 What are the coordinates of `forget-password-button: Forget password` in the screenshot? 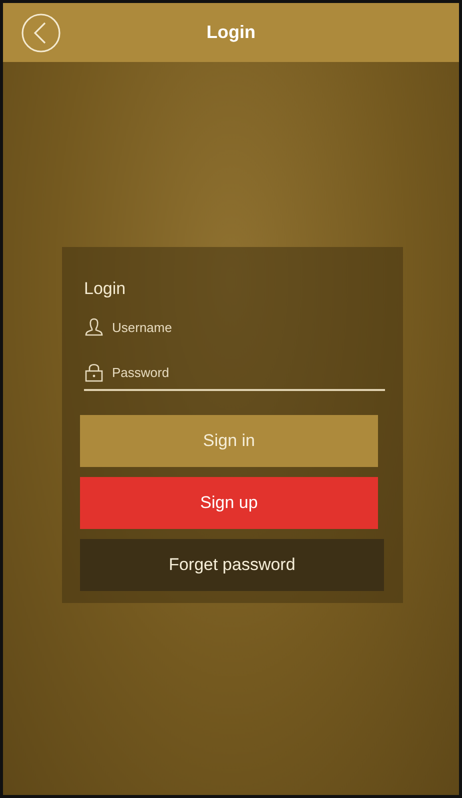 It's located at (232, 565).